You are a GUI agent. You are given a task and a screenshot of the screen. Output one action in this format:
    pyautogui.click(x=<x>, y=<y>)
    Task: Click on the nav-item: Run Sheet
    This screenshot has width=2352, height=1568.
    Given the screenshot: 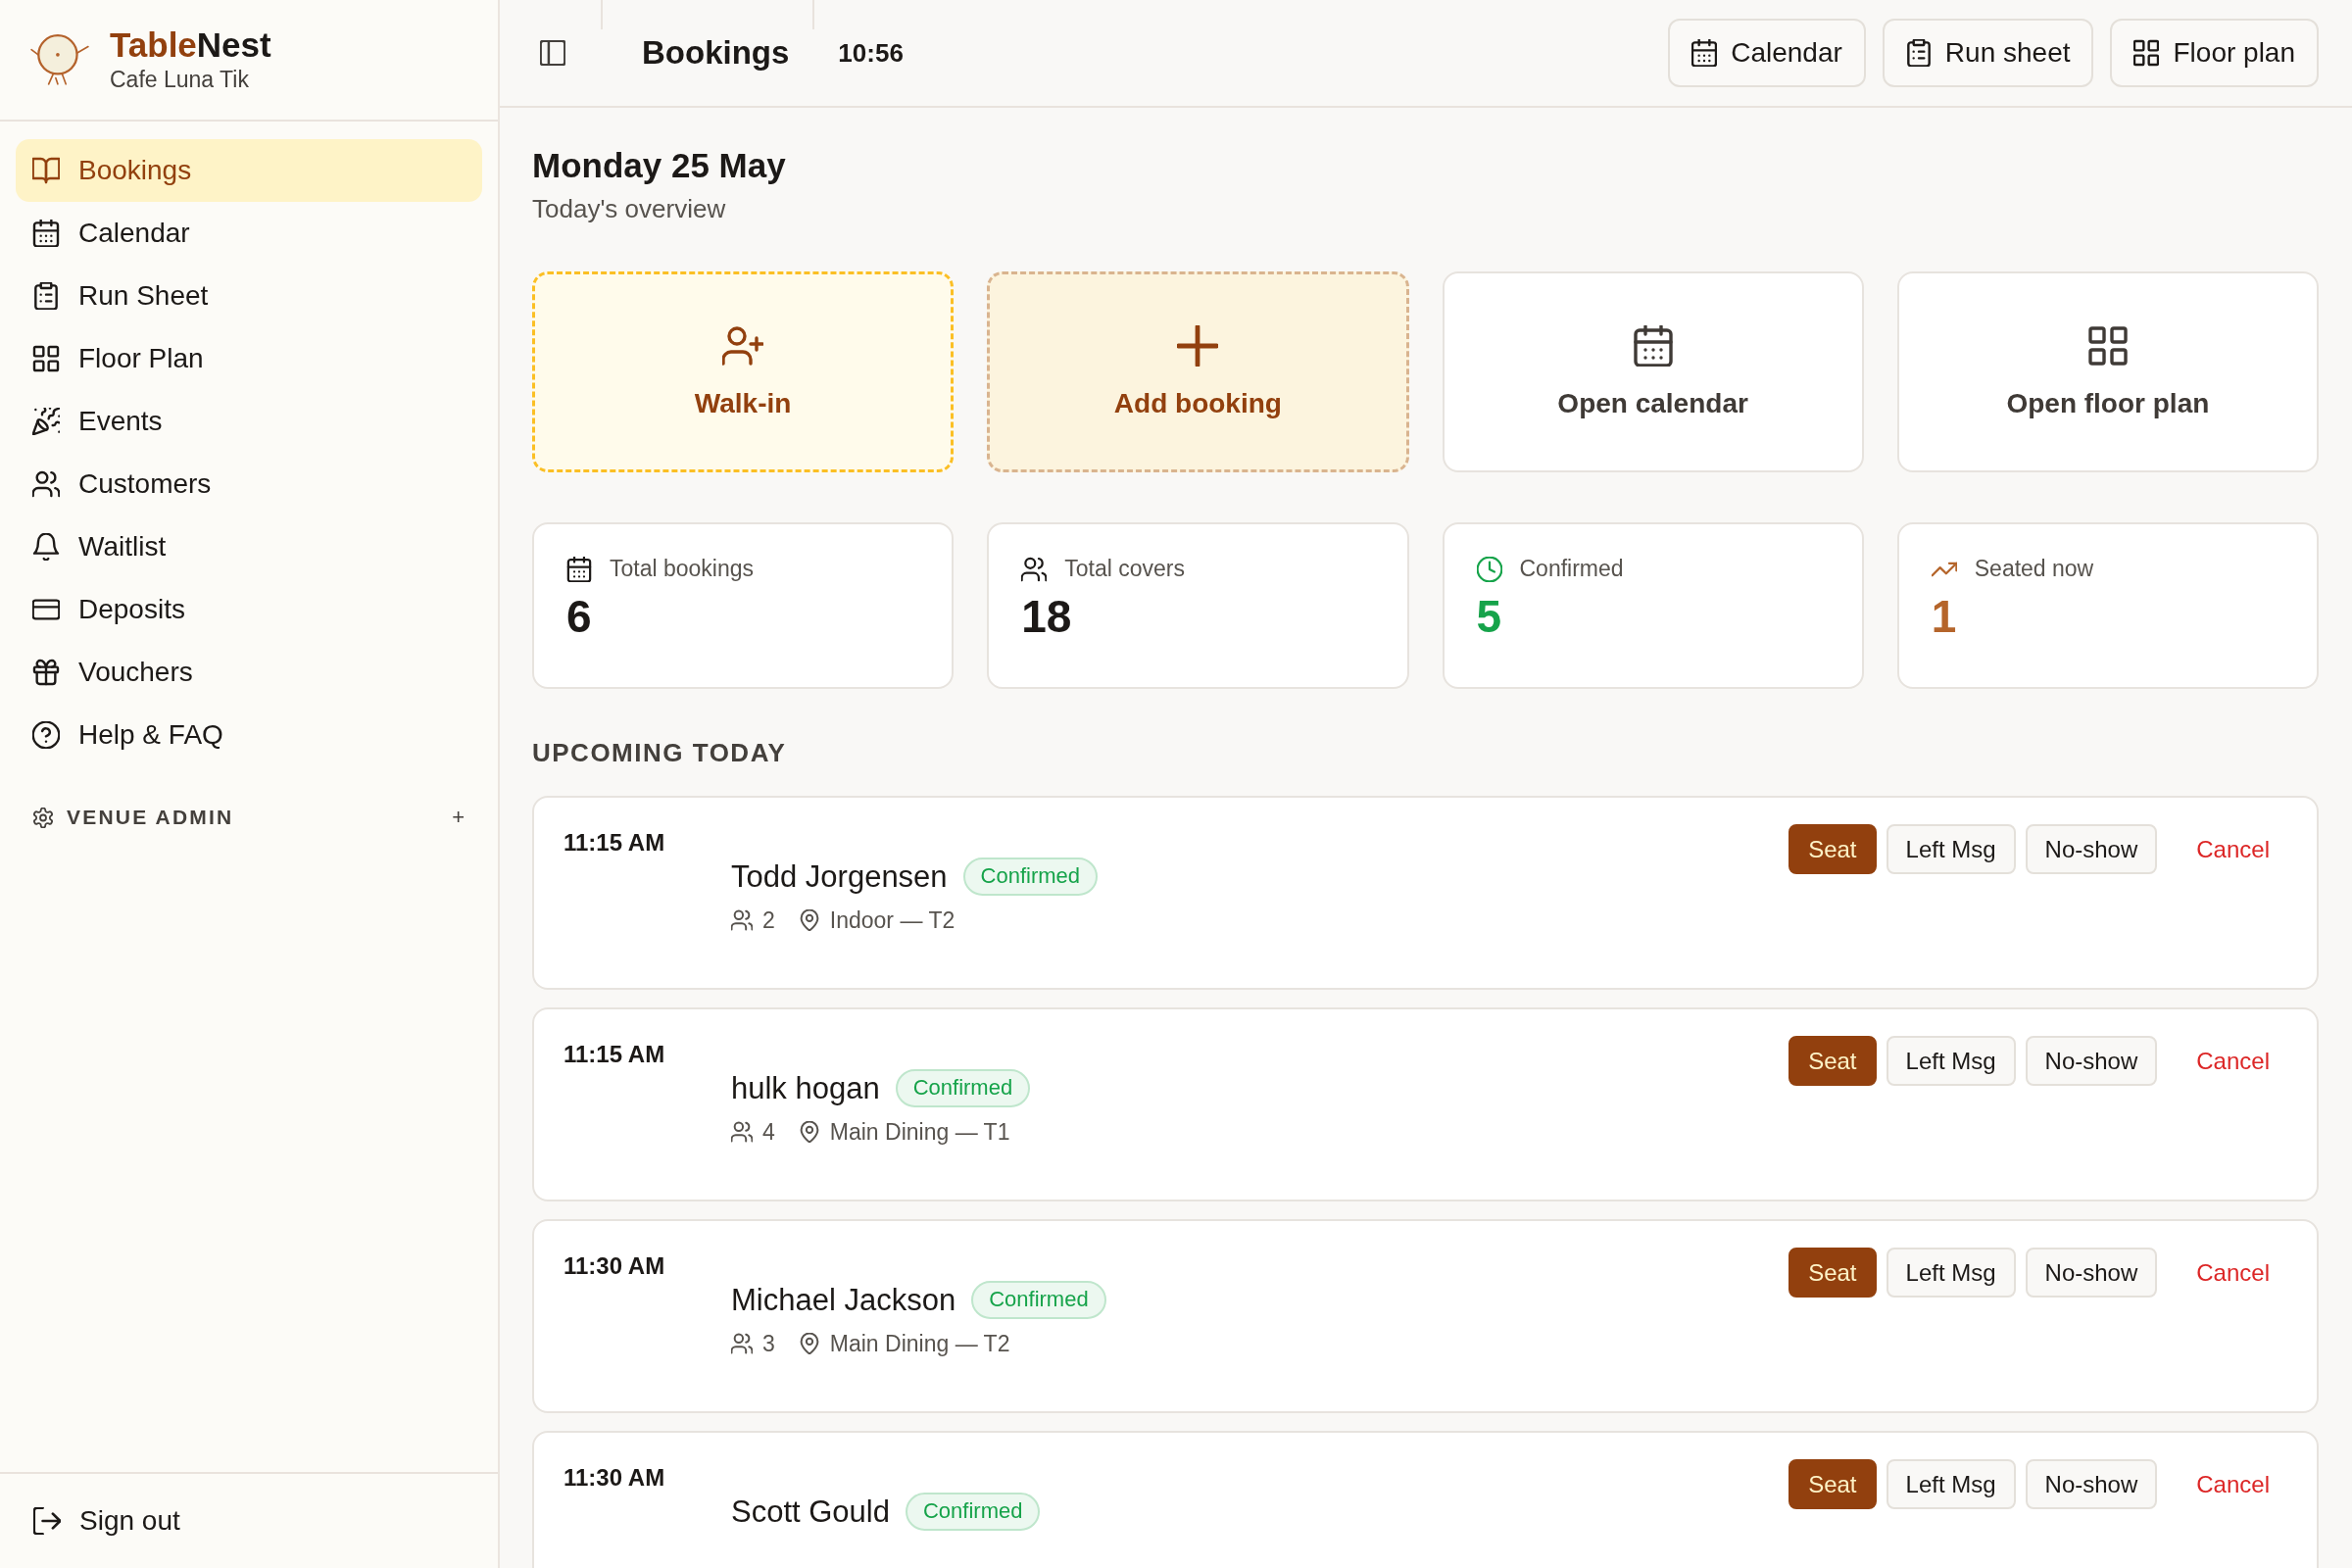 What is the action you would take?
    pyautogui.click(x=249, y=296)
    